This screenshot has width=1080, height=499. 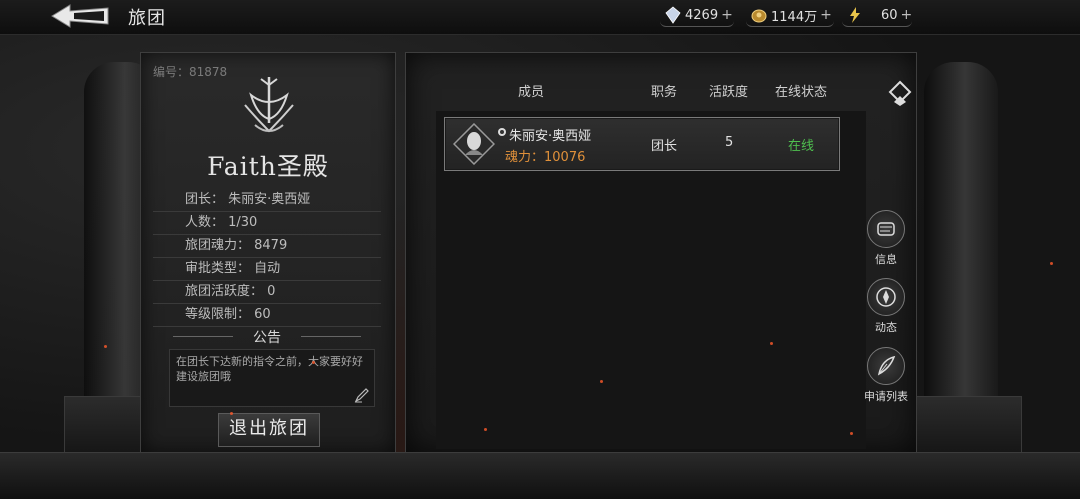 I want to click on info-row-power: 旅团魂力： 8479, so click(x=267, y=246).